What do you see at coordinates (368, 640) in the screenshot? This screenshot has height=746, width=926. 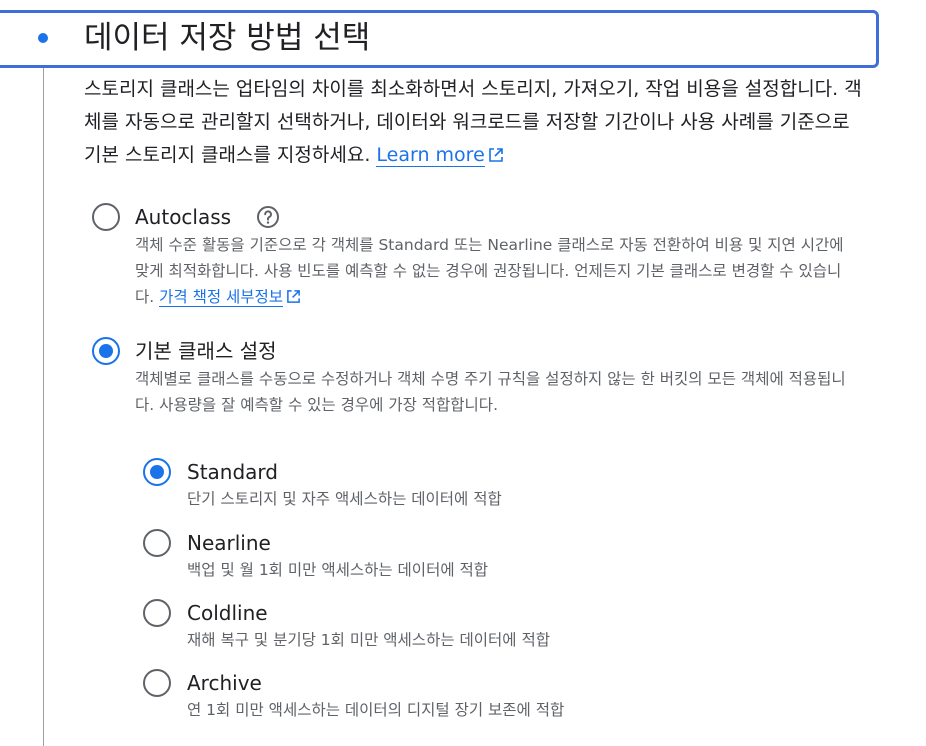 I see `coldline-description: 재해 복구 및 분기당 1회 미만 액세스하는 데이터에 적합` at bounding box center [368, 640].